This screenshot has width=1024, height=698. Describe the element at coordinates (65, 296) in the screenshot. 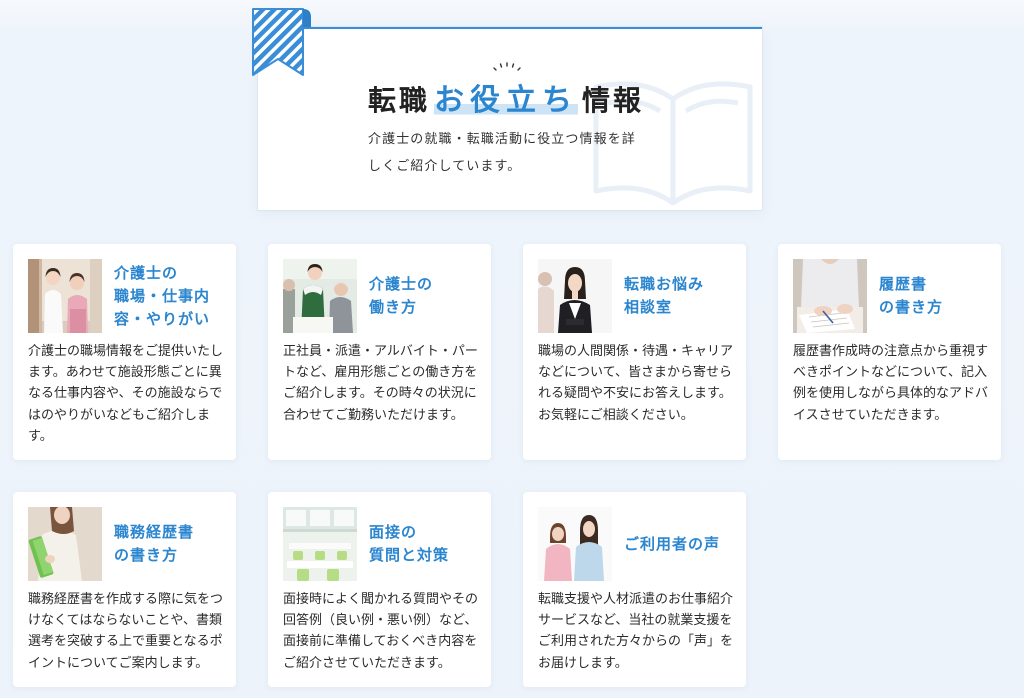

I see `caregiver-workplace-photo` at that location.